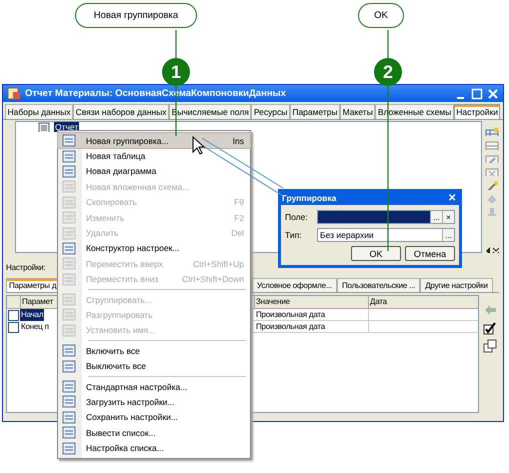  I want to click on tab: Ресурсы, so click(270, 111).